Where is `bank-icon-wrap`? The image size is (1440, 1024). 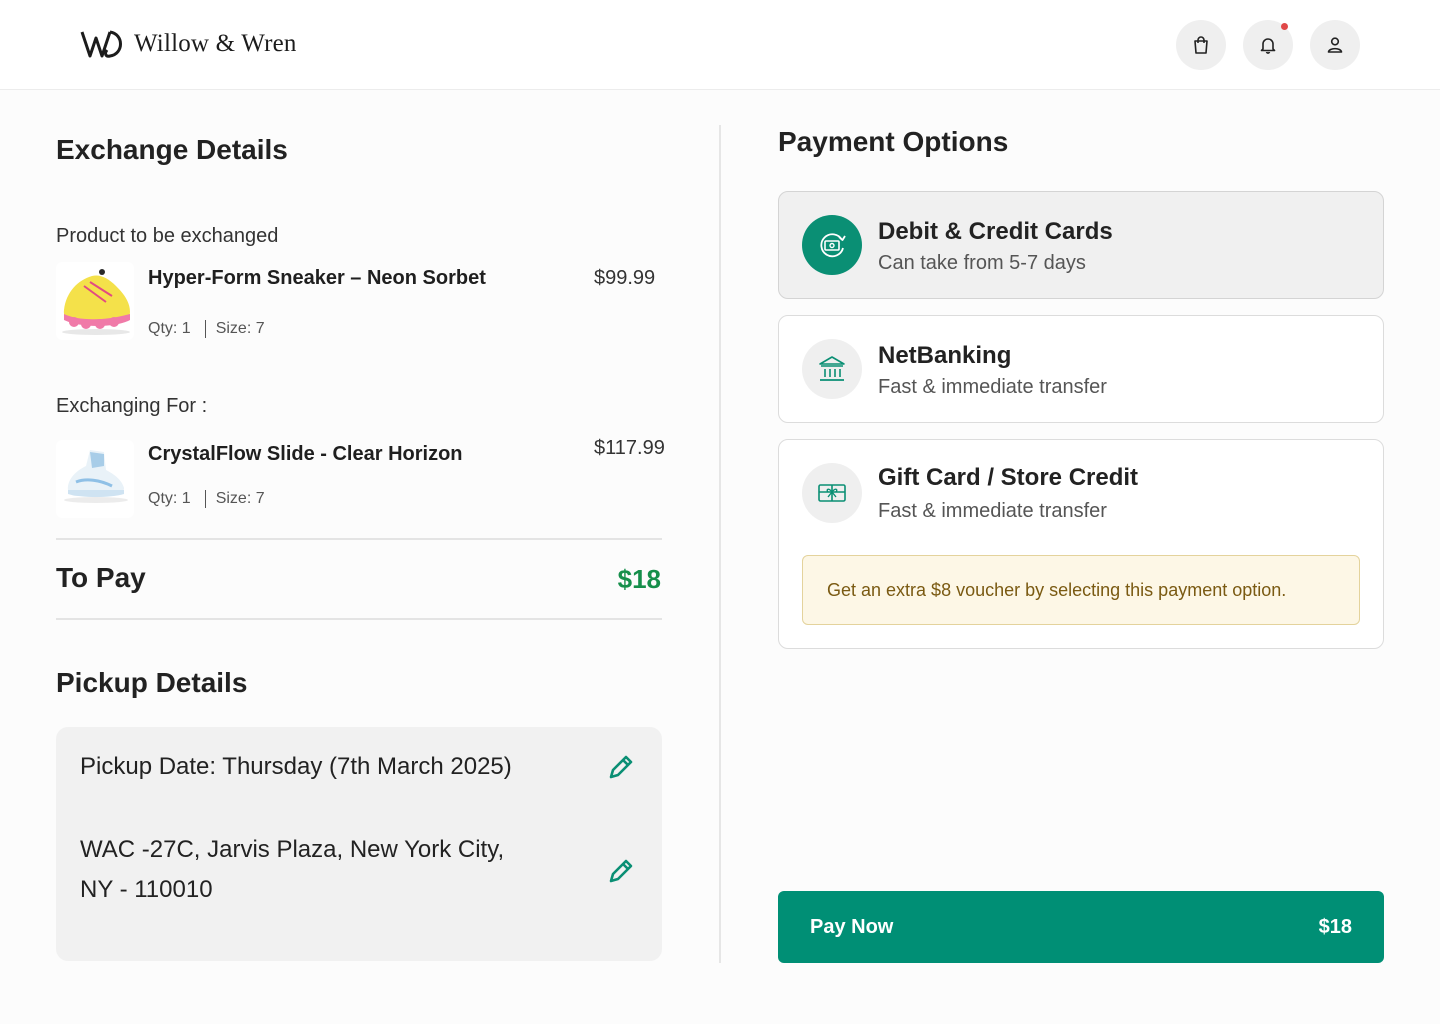
bank-icon-wrap is located at coordinates (832, 369).